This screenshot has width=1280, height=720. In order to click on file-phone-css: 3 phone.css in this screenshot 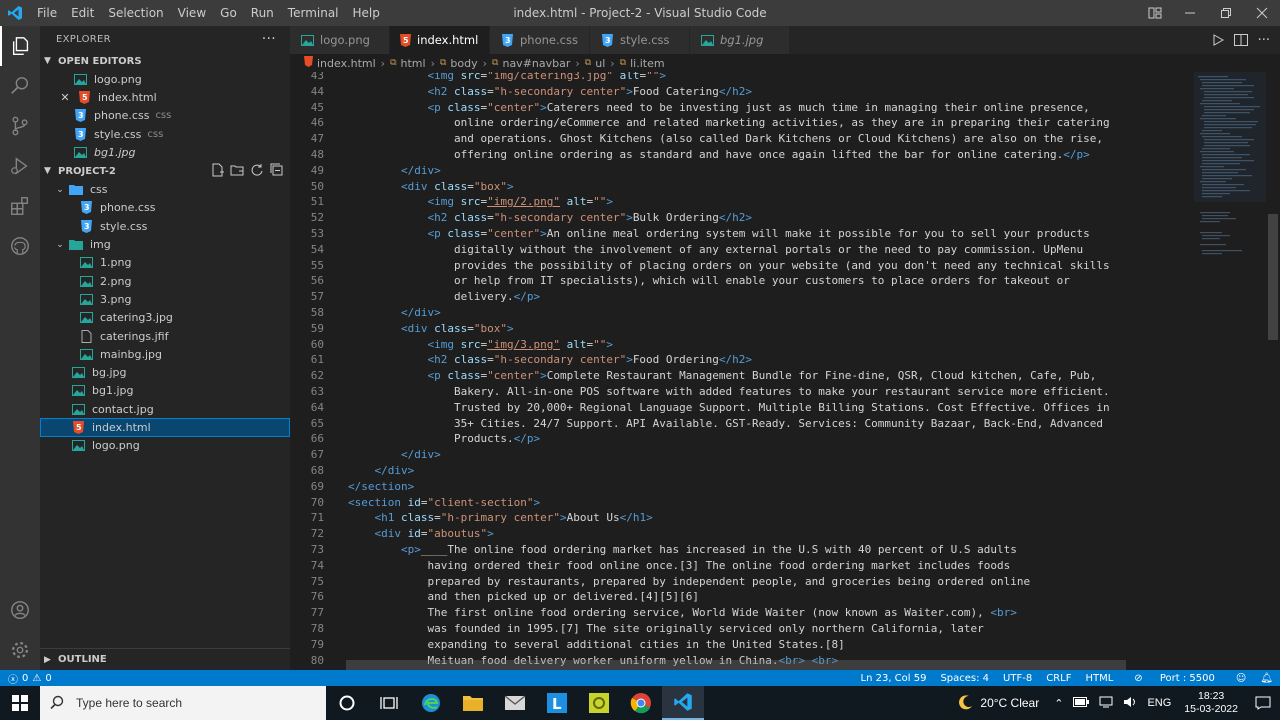, I will do `click(165, 208)`.